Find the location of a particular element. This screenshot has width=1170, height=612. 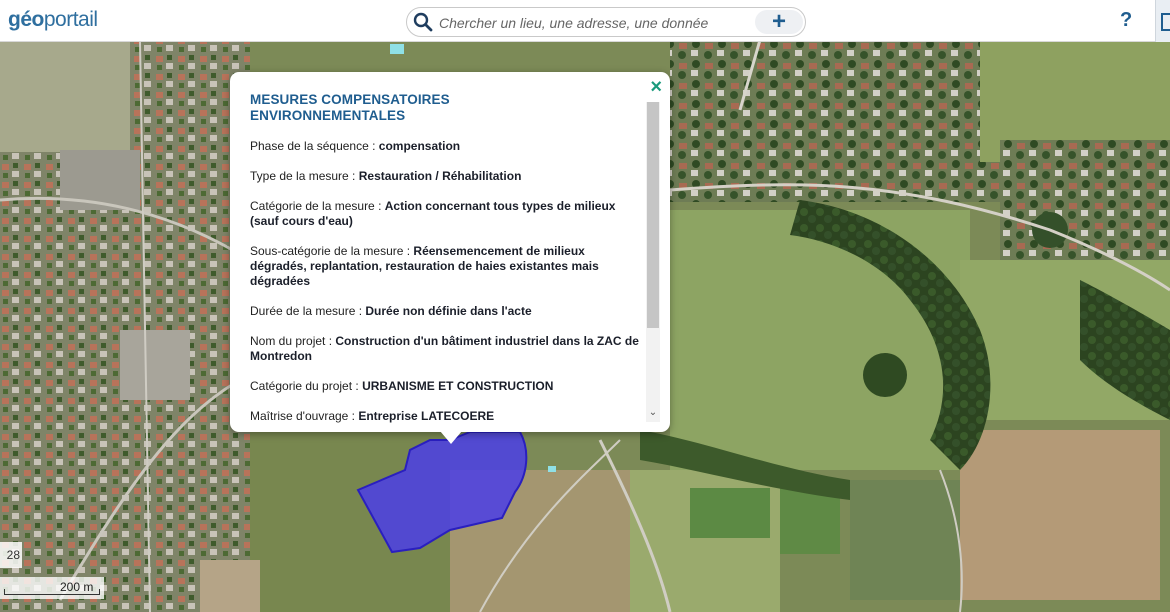

search-icon is located at coordinates (423, 22).